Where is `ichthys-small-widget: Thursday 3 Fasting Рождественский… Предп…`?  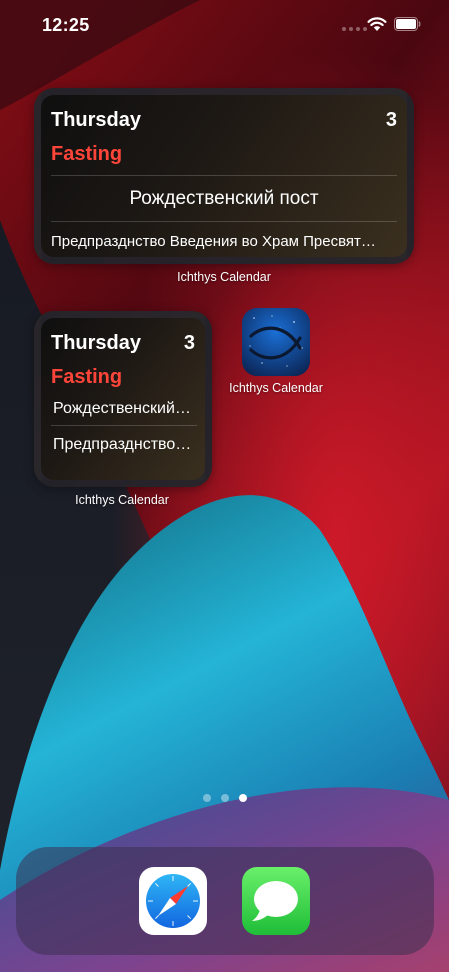
ichthys-small-widget: Thursday 3 Fasting Рождественский… Предп… is located at coordinates (123, 399).